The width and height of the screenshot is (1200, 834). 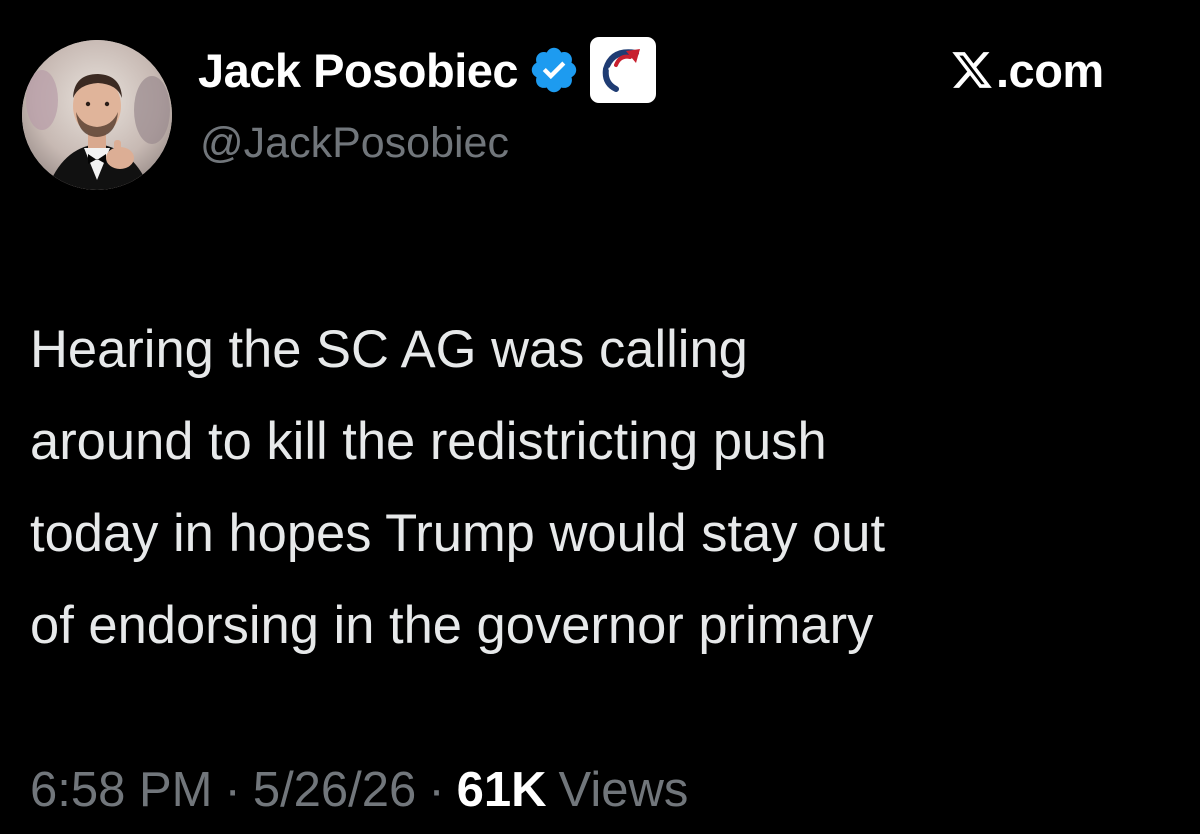 I want to click on author-handle: @JackPosobiec, so click(x=354, y=143).